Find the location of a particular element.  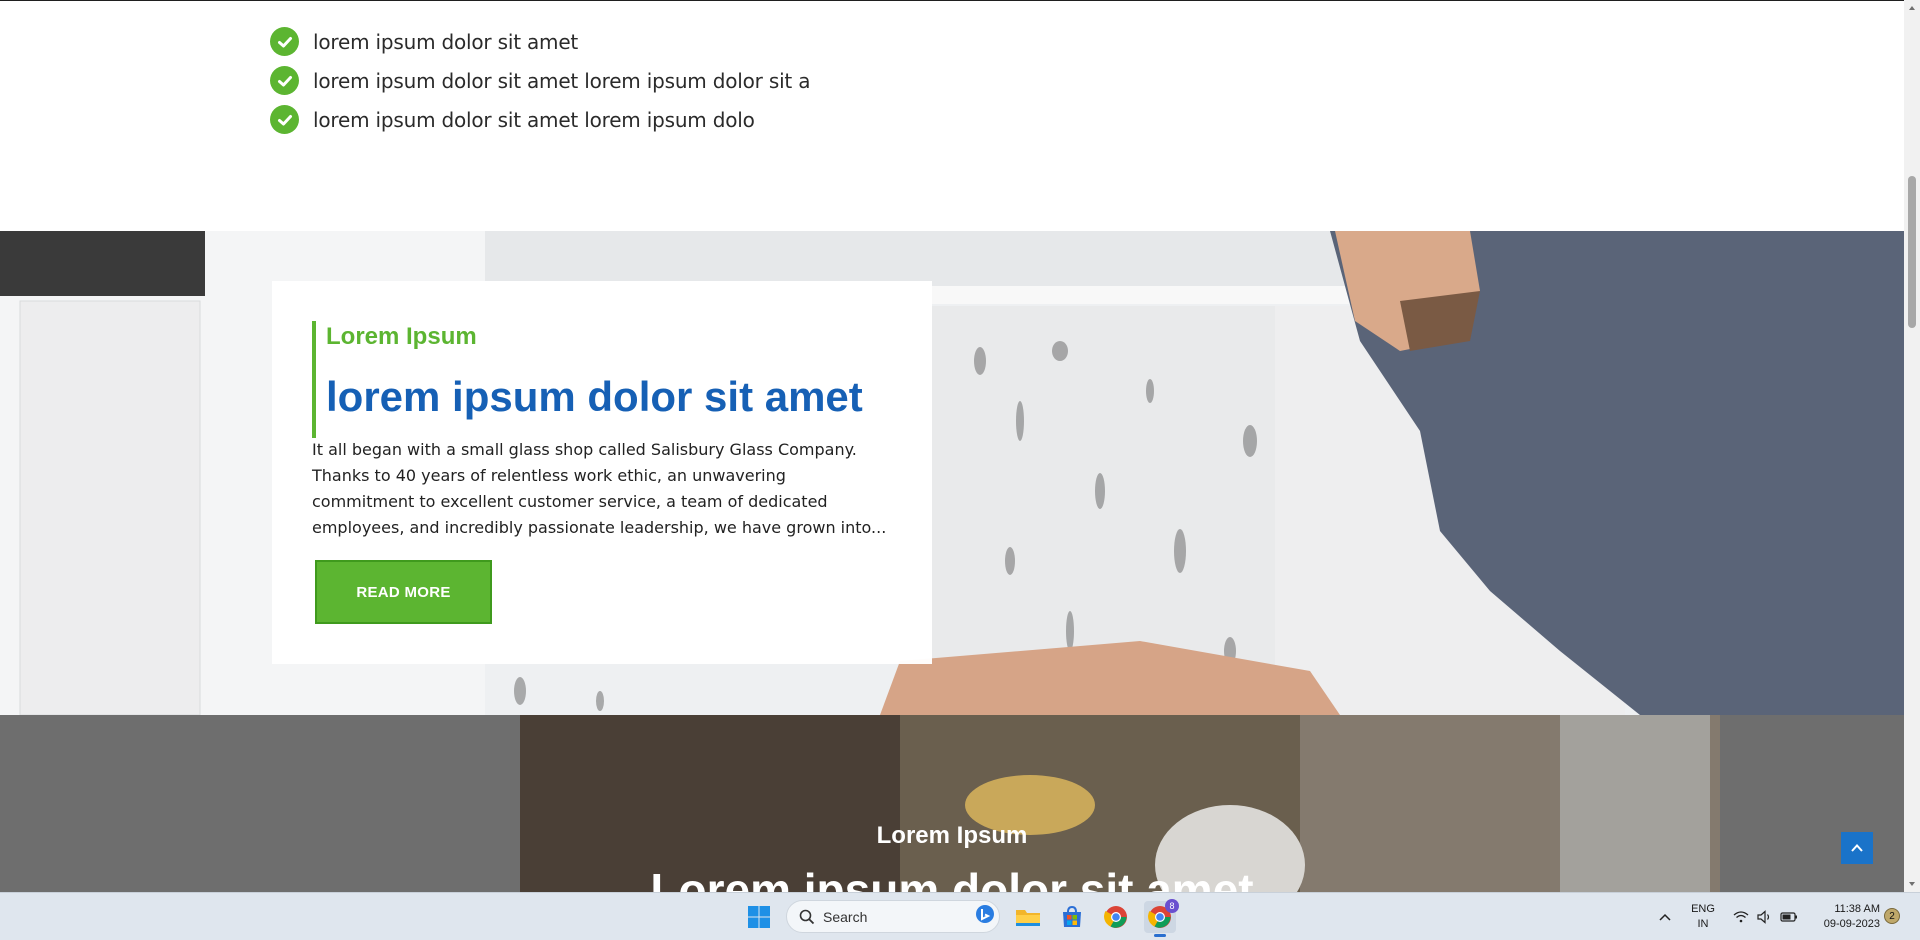

page-scrollbar is located at coordinates (1912, 446).